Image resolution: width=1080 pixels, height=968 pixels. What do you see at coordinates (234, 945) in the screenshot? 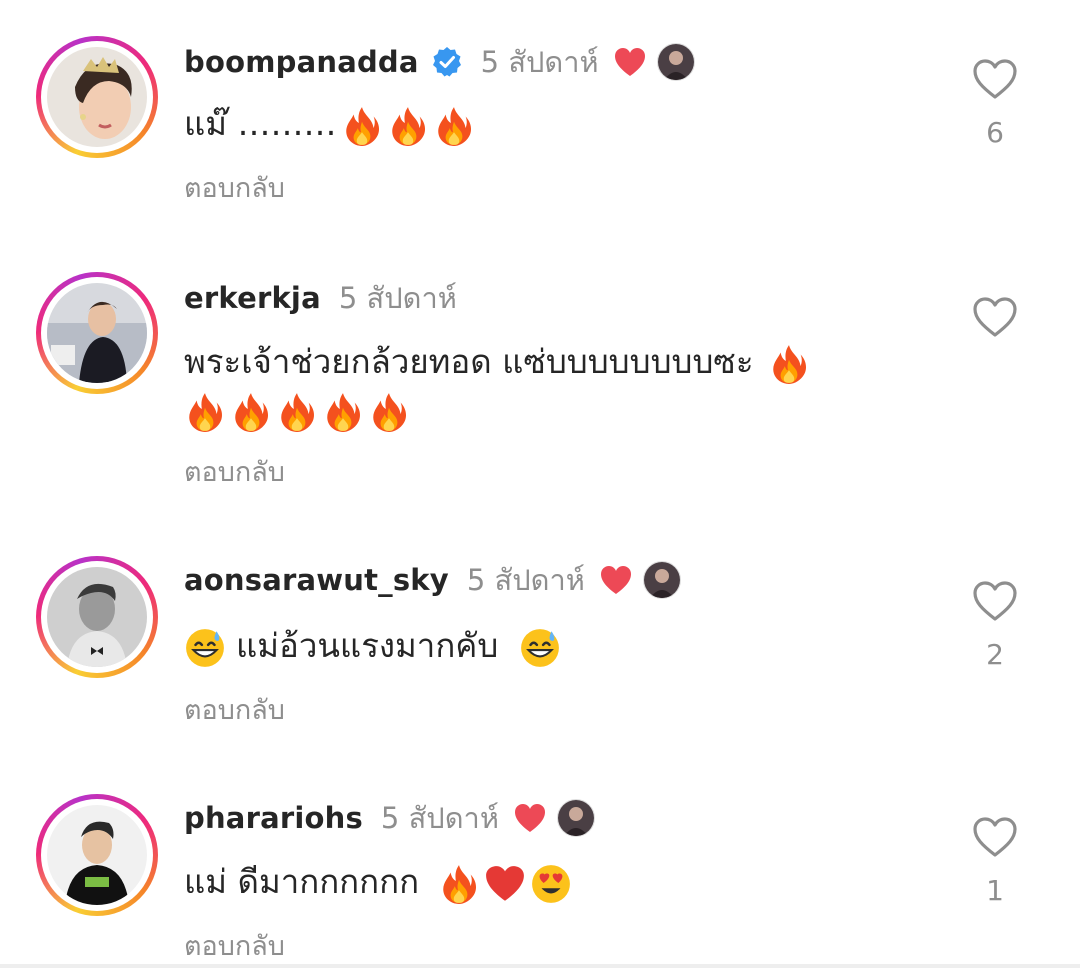
I see `reply-button: ตอบกลับ` at bounding box center [234, 945].